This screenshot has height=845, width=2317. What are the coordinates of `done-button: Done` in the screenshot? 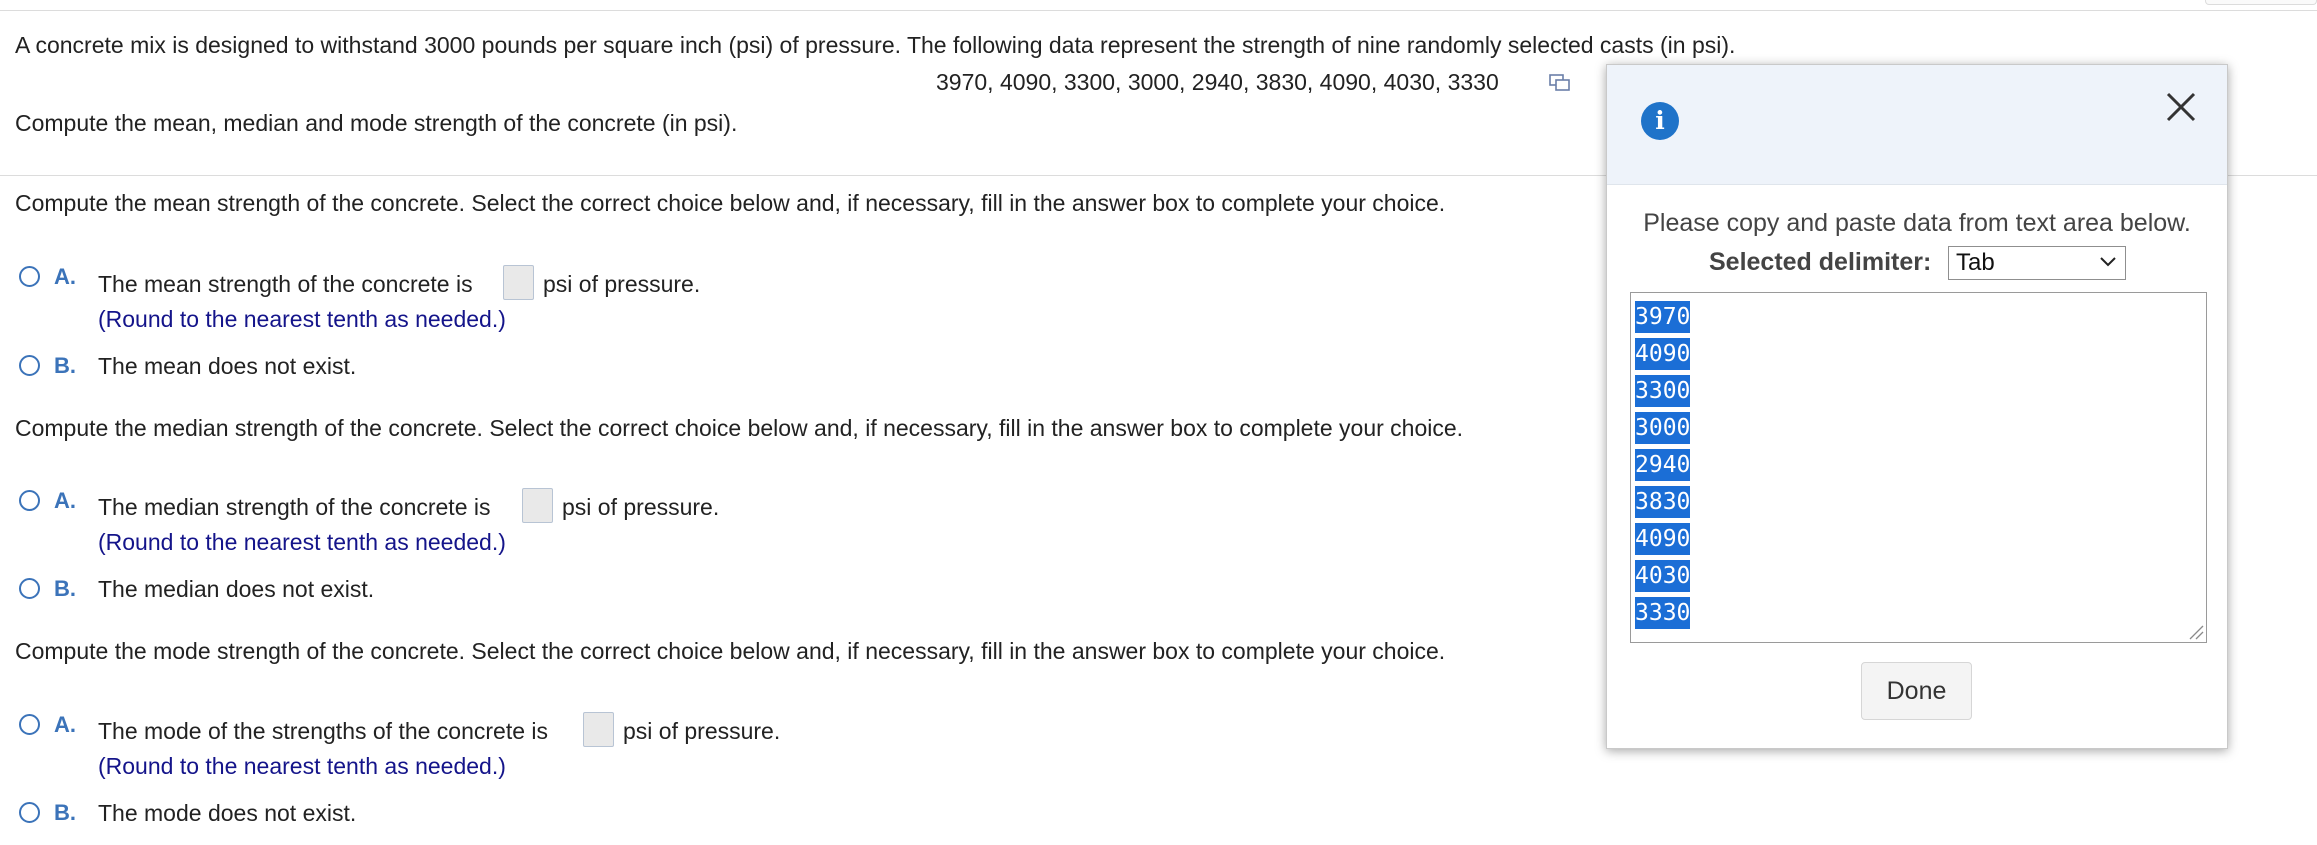 It's located at (1916, 691).